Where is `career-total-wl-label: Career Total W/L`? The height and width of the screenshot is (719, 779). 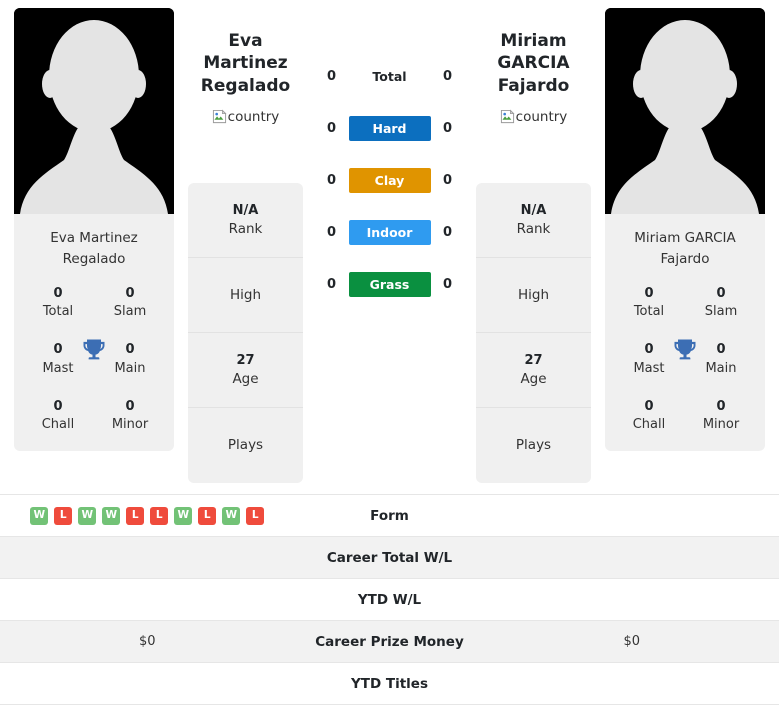 career-total-wl-label: Career Total W/L is located at coordinates (389, 557).